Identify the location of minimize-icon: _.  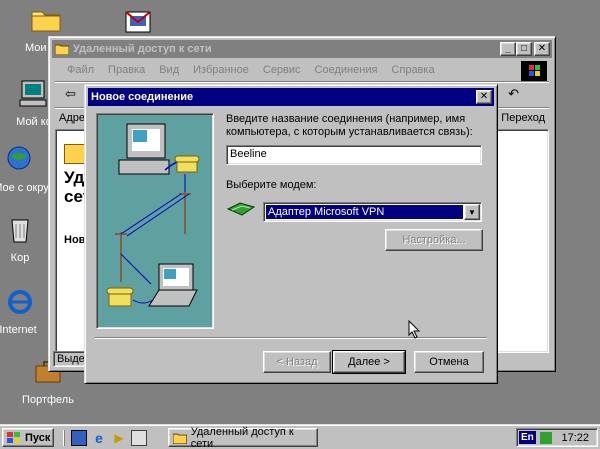
(508, 48).